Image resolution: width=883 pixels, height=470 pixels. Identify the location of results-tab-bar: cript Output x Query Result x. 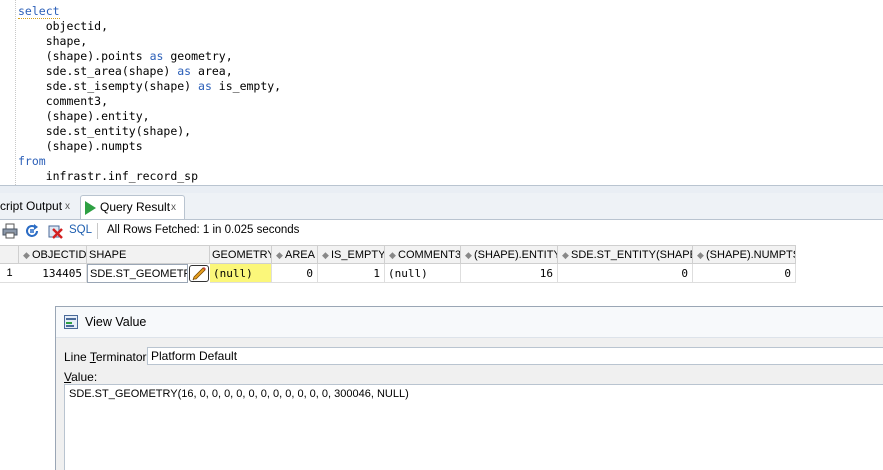
(441, 206).